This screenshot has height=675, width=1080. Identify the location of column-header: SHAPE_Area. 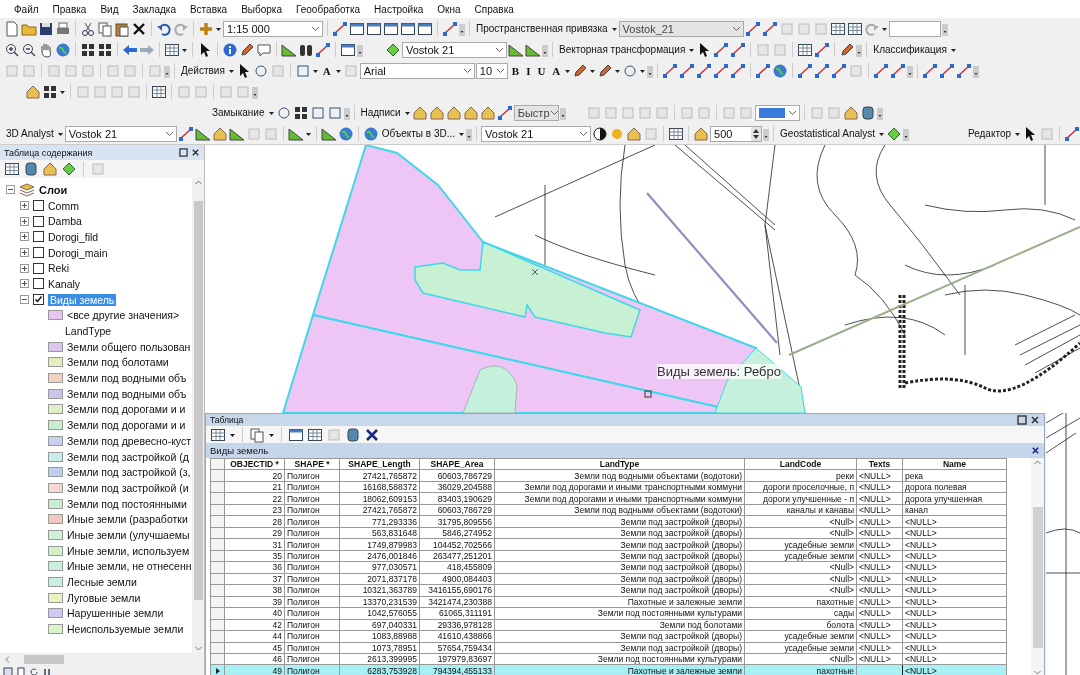
(457, 464).